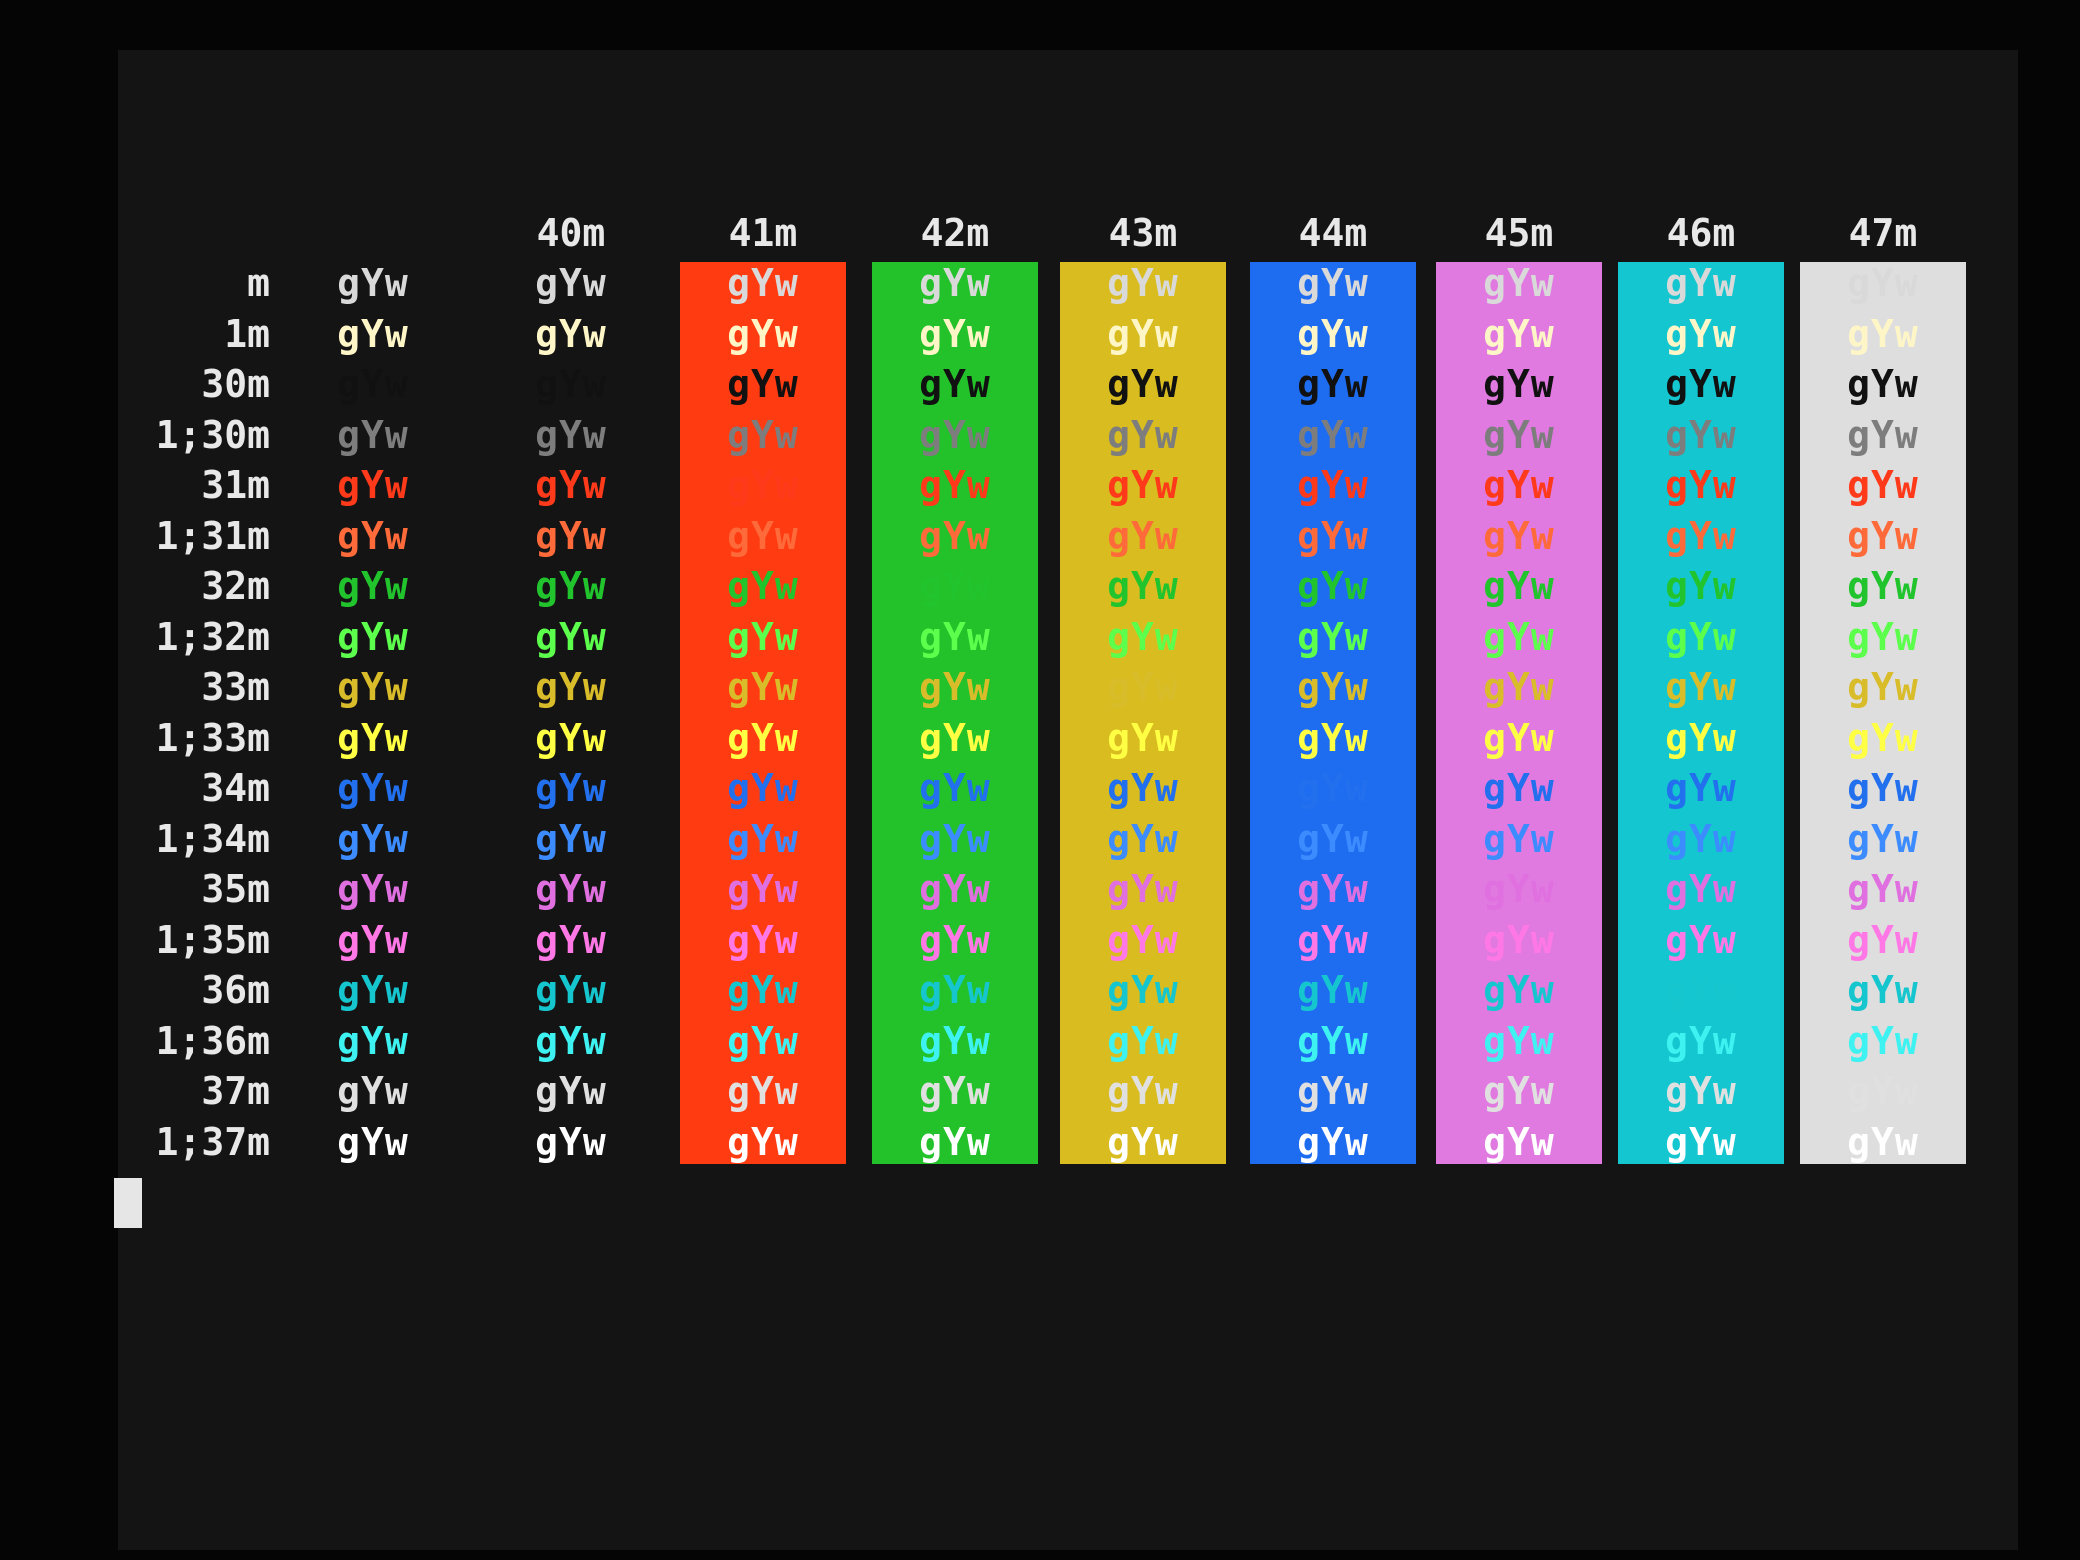 The height and width of the screenshot is (1560, 2080). I want to click on column-header-47m: 47m, so click(1883, 233).